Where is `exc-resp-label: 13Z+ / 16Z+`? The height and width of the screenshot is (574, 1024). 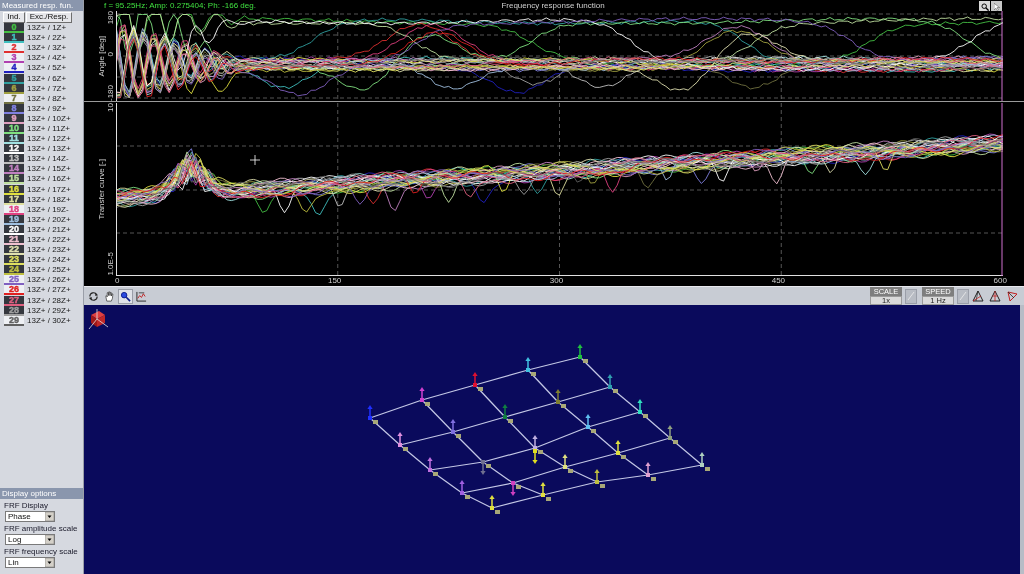
exc-resp-label: 13Z+ / 16Z+ is located at coordinates (49, 179).